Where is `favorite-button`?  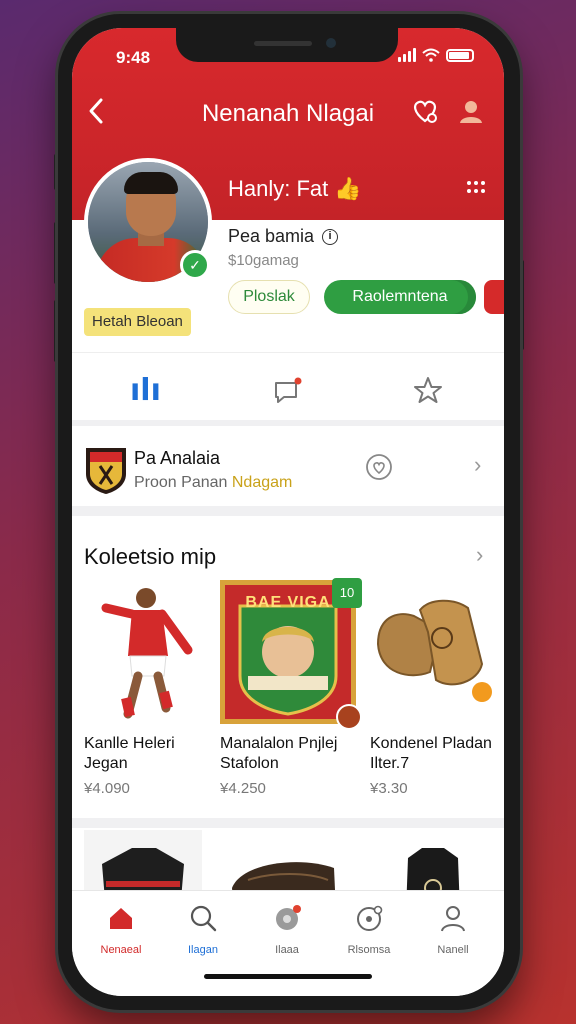 favorite-button is located at coordinates (425, 111).